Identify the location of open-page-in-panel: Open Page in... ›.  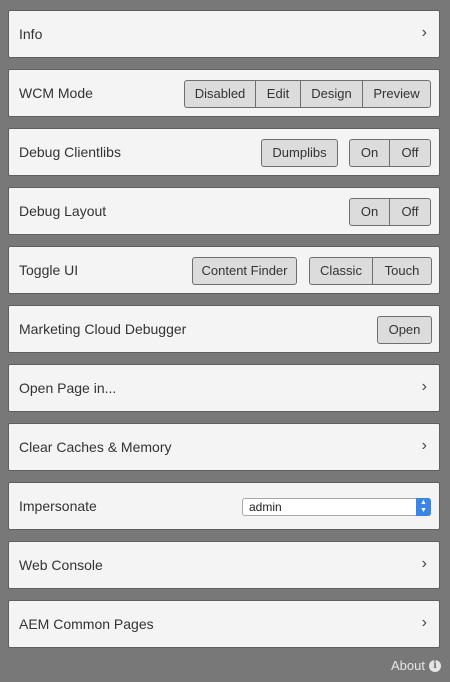
(224, 388).